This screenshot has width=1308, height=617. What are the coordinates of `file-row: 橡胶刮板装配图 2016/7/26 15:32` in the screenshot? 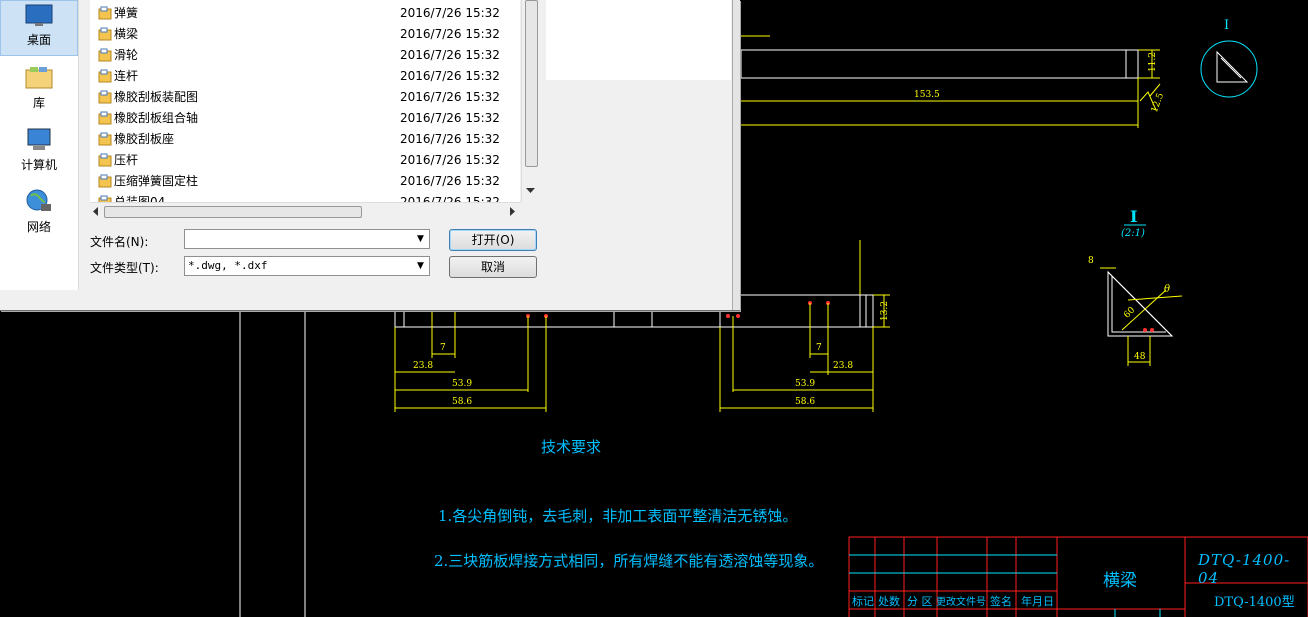 It's located at (305, 97).